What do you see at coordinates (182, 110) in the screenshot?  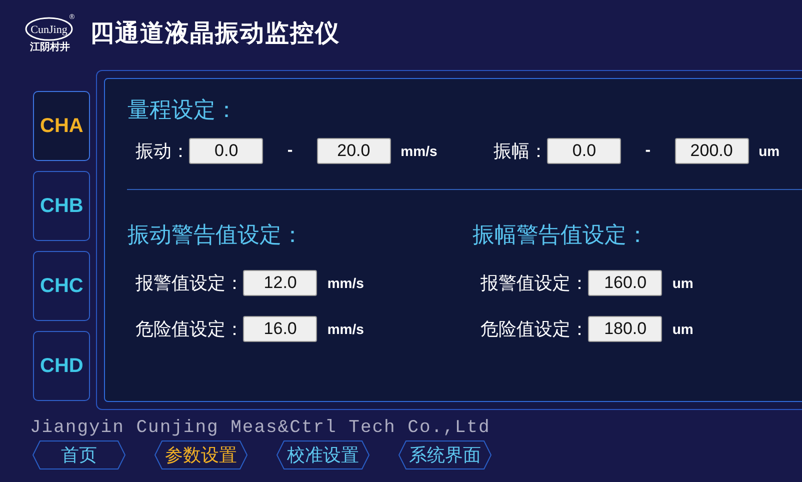 I see `section-title: 量程设定：` at bounding box center [182, 110].